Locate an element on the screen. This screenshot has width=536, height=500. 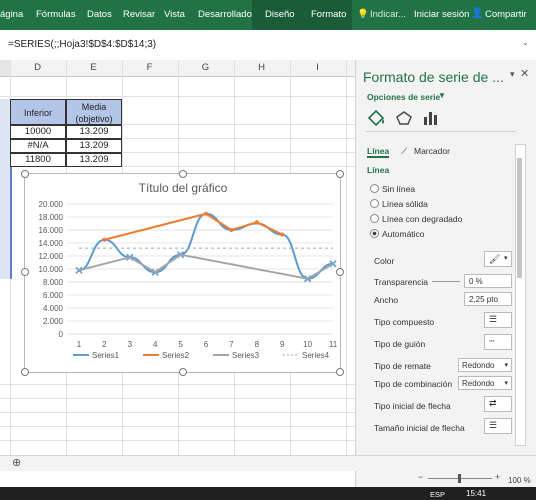
column-i-header: I is located at coordinates (317, 67).